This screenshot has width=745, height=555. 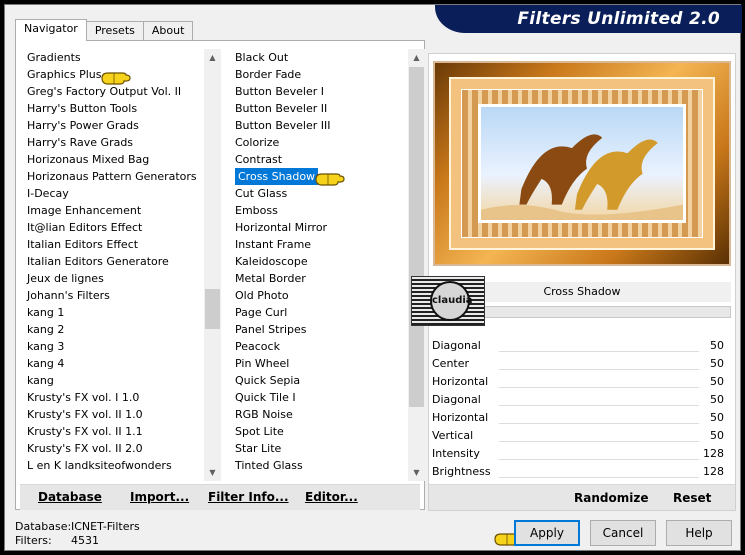 I want to click on category-scroll-thumb, so click(x=212, y=309).